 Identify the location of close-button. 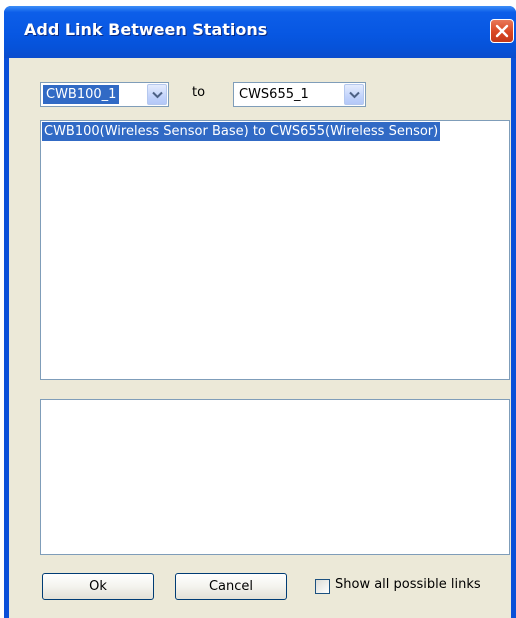
(502, 31).